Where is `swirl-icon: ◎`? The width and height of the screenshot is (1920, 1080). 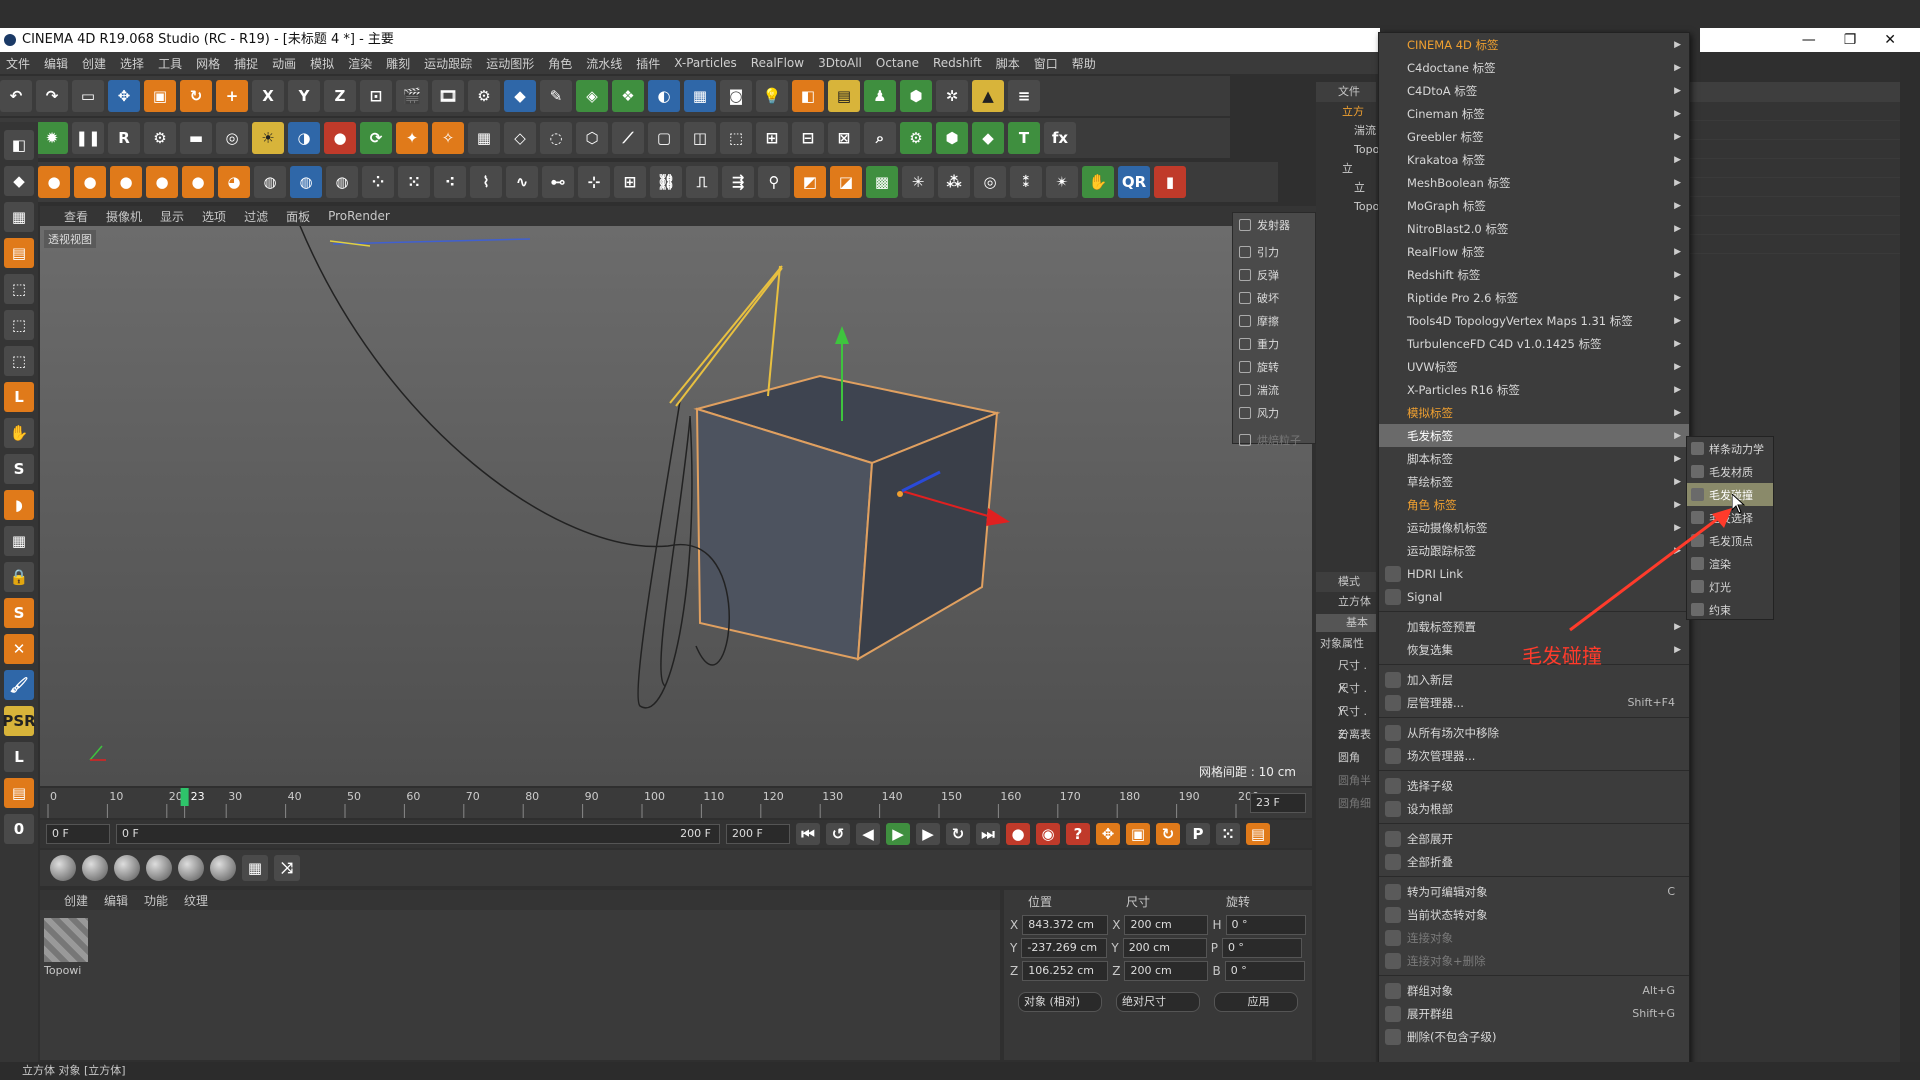 swirl-icon: ◎ is located at coordinates (990, 182).